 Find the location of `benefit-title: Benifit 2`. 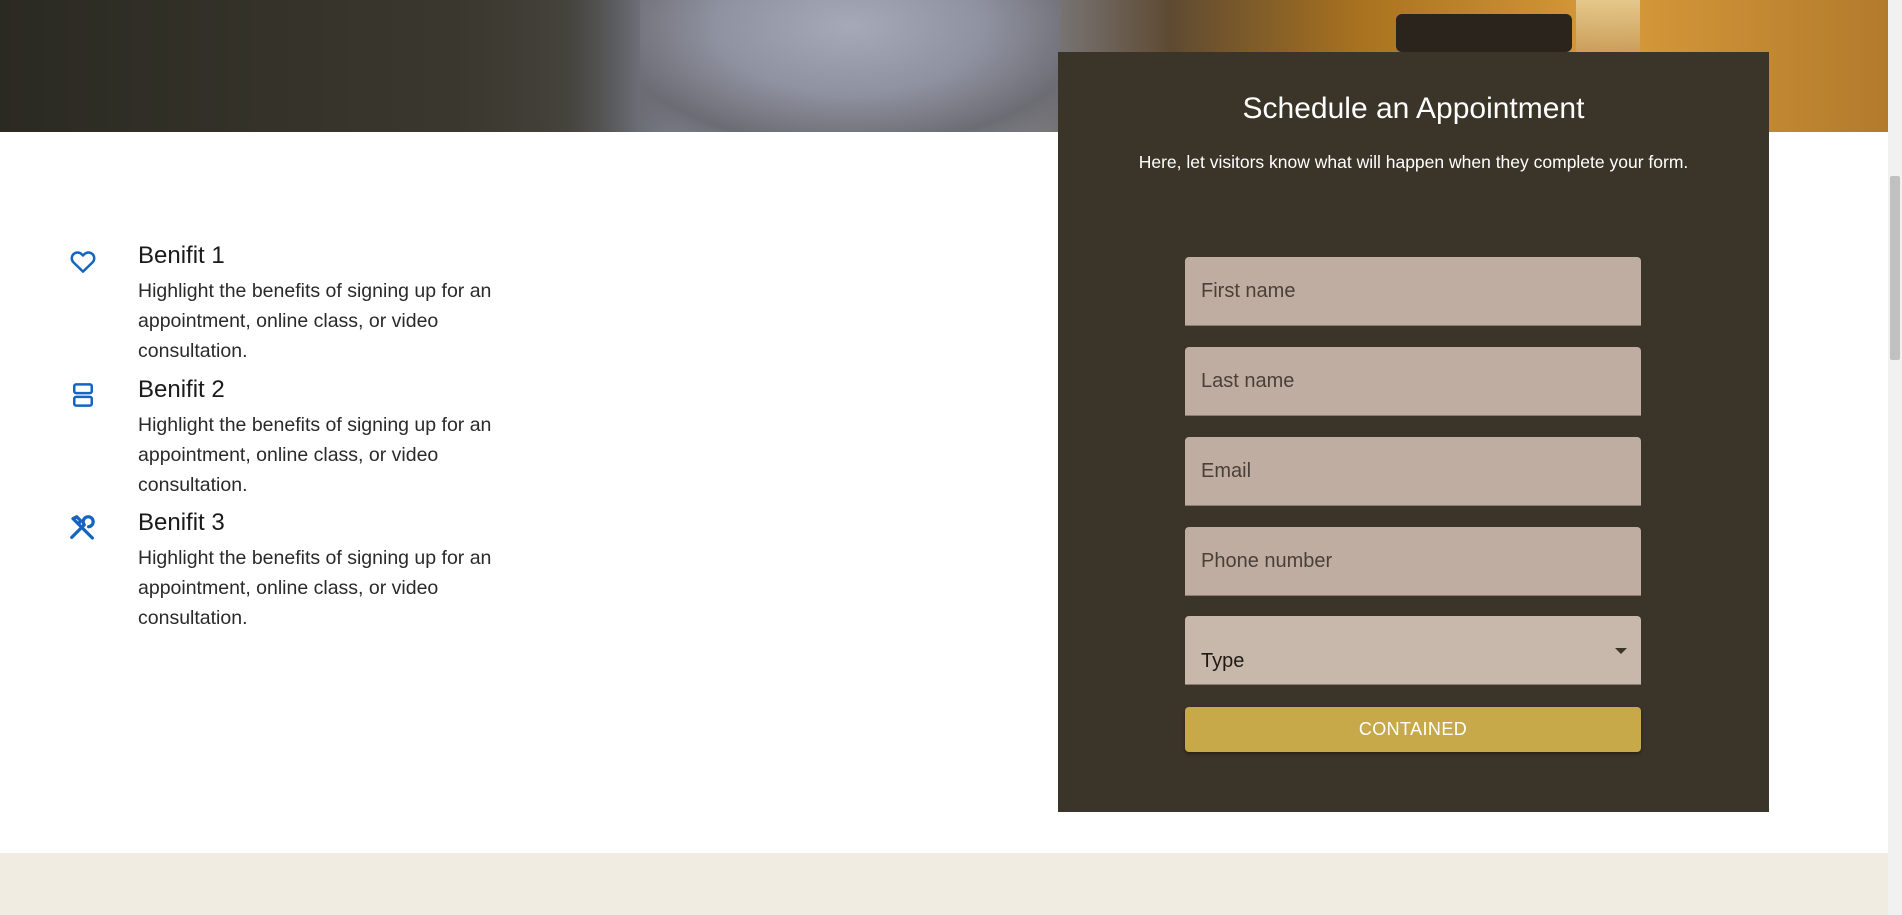

benefit-title: Benifit 2 is located at coordinates (181, 389).